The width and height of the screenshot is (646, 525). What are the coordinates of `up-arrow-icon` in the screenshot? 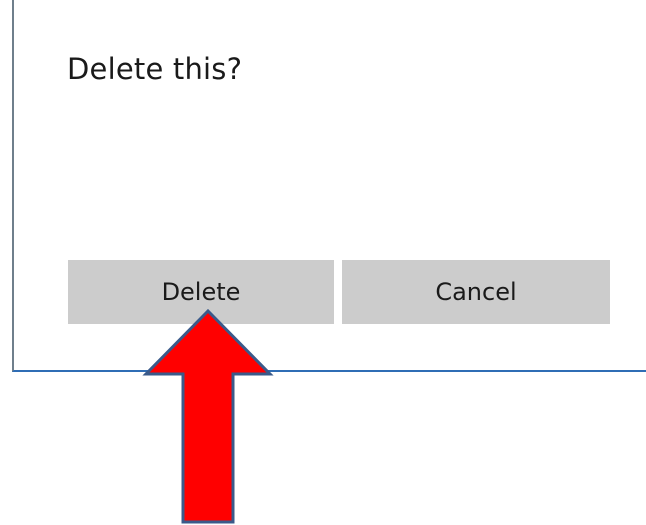 It's located at (208, 416).